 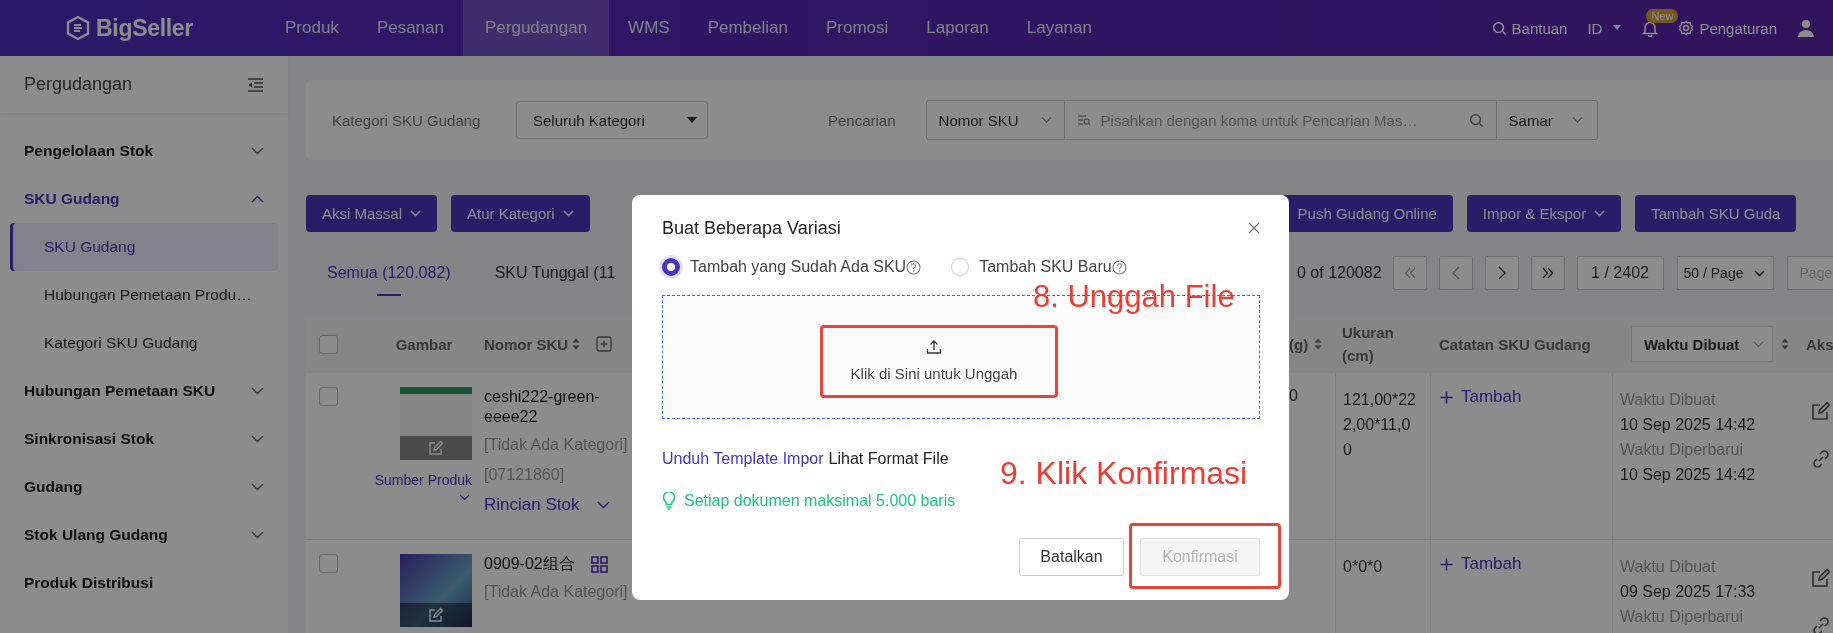 I want to click on double-chevron-right-icon, so click(x=1547, y=273).